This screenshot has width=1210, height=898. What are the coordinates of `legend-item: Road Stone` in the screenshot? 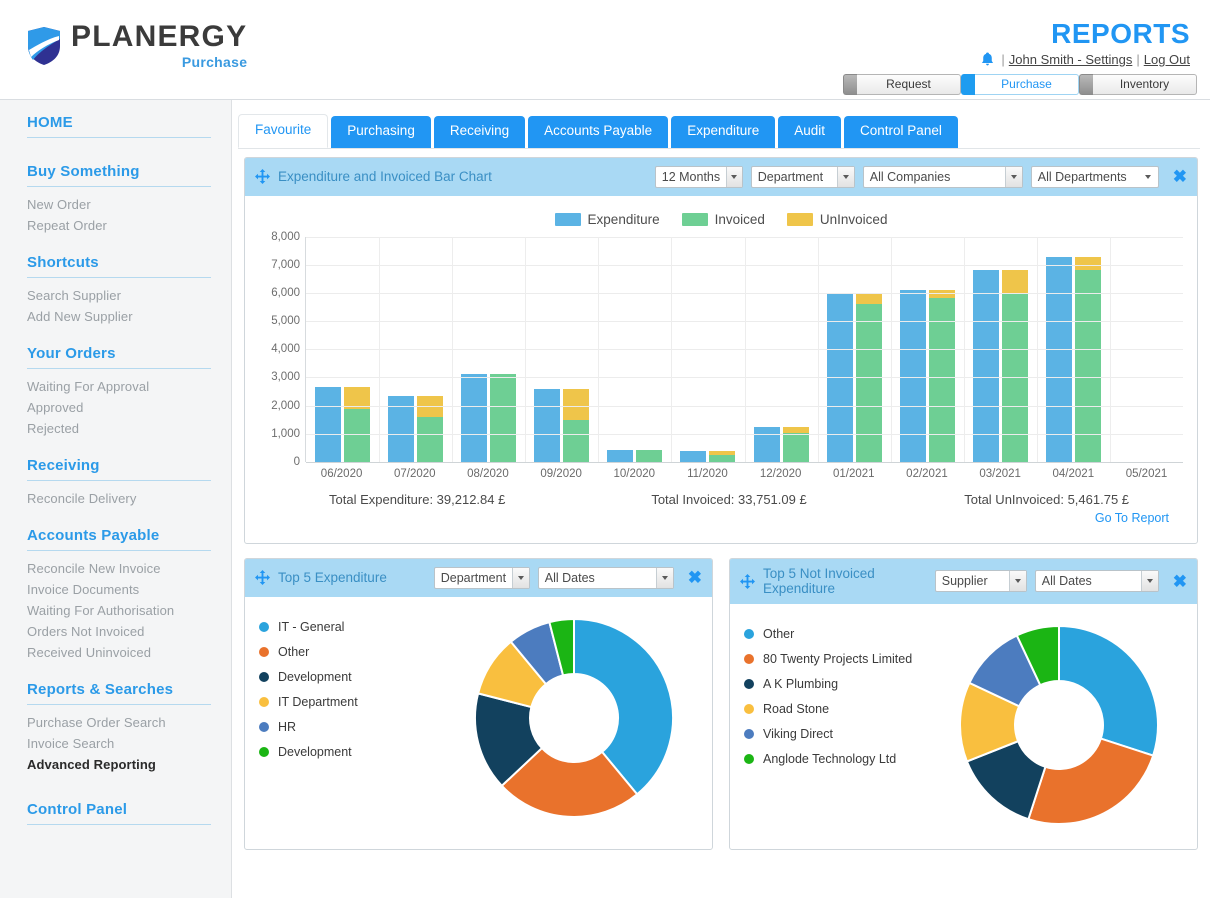 It's located at (835, 709).